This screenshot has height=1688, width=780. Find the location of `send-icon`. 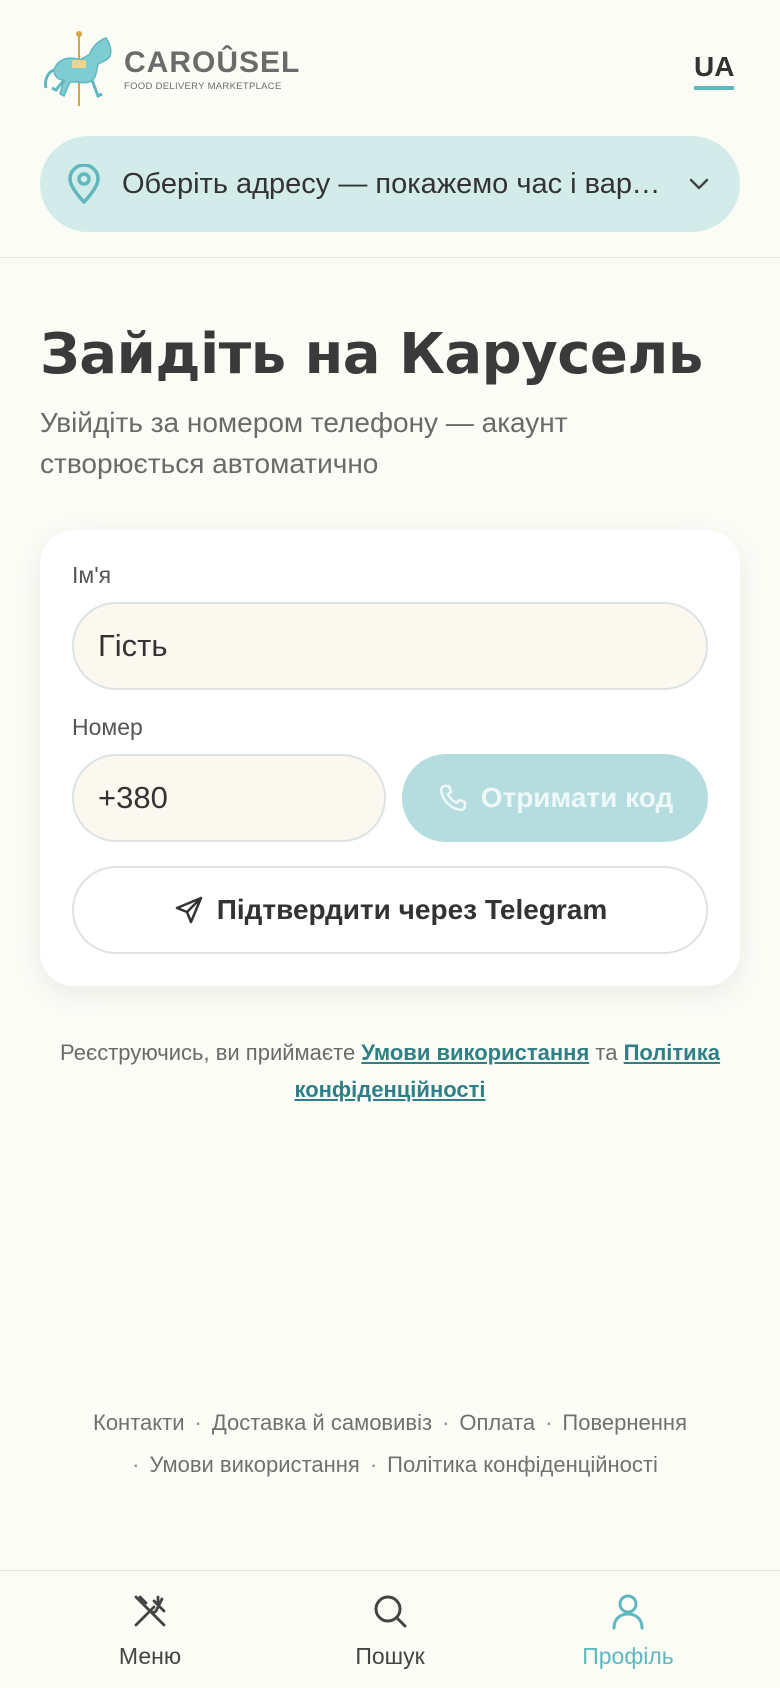

send-icon is located at coordinates (188, 910).